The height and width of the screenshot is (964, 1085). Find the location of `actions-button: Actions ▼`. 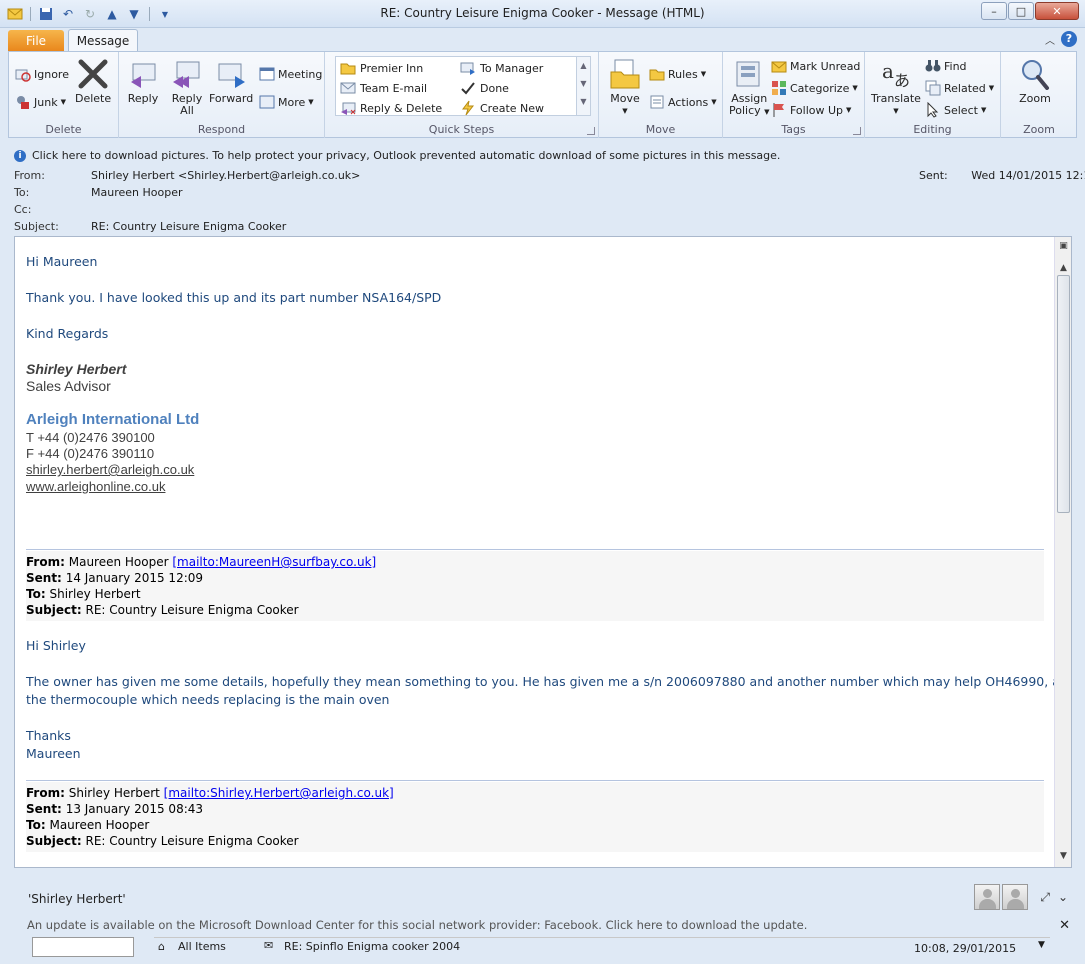

actions-button: Actions ▼ is located at coordinates (683, 102).